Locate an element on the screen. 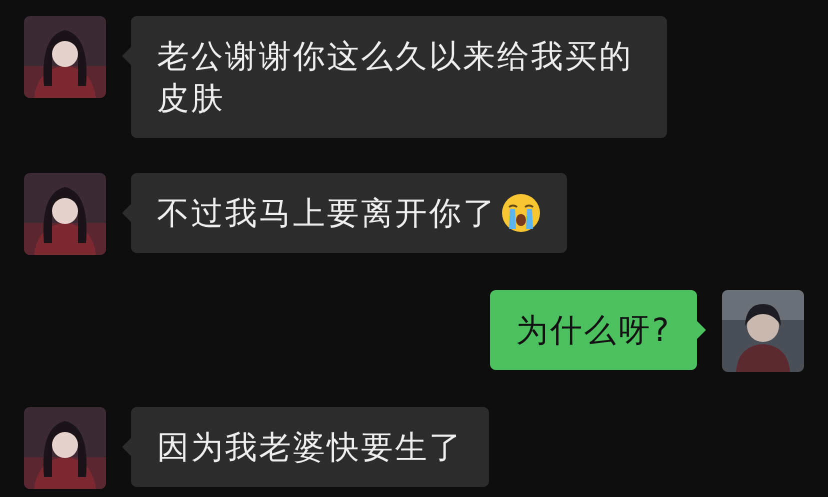 The width and height of the screenshot is (828, 497). message-bubble: 不过我马上要离开你了 is located at coordinates (349, 213).